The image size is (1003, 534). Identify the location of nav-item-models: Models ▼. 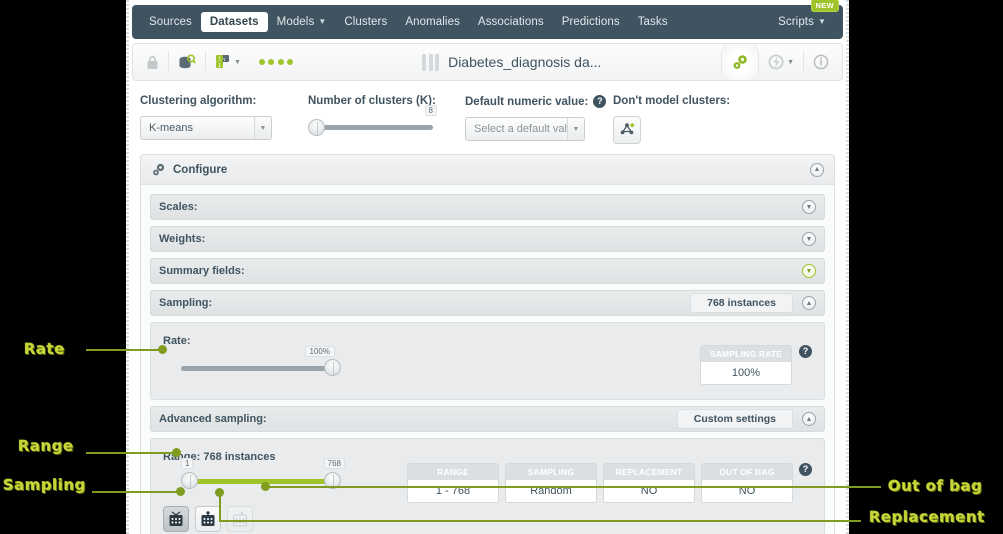
(302, 22).